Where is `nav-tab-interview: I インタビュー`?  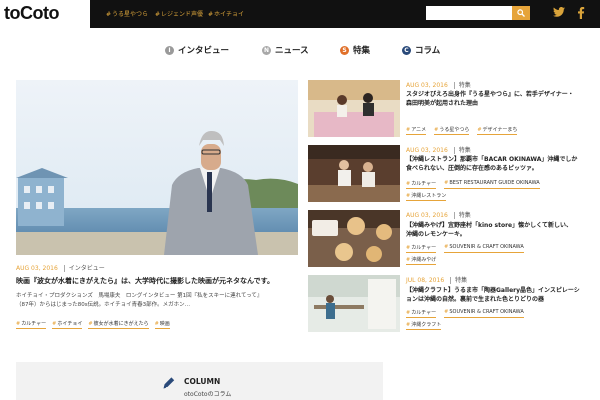
nav-tab-interview: I インタビュー is located at coordinates (197, 50).